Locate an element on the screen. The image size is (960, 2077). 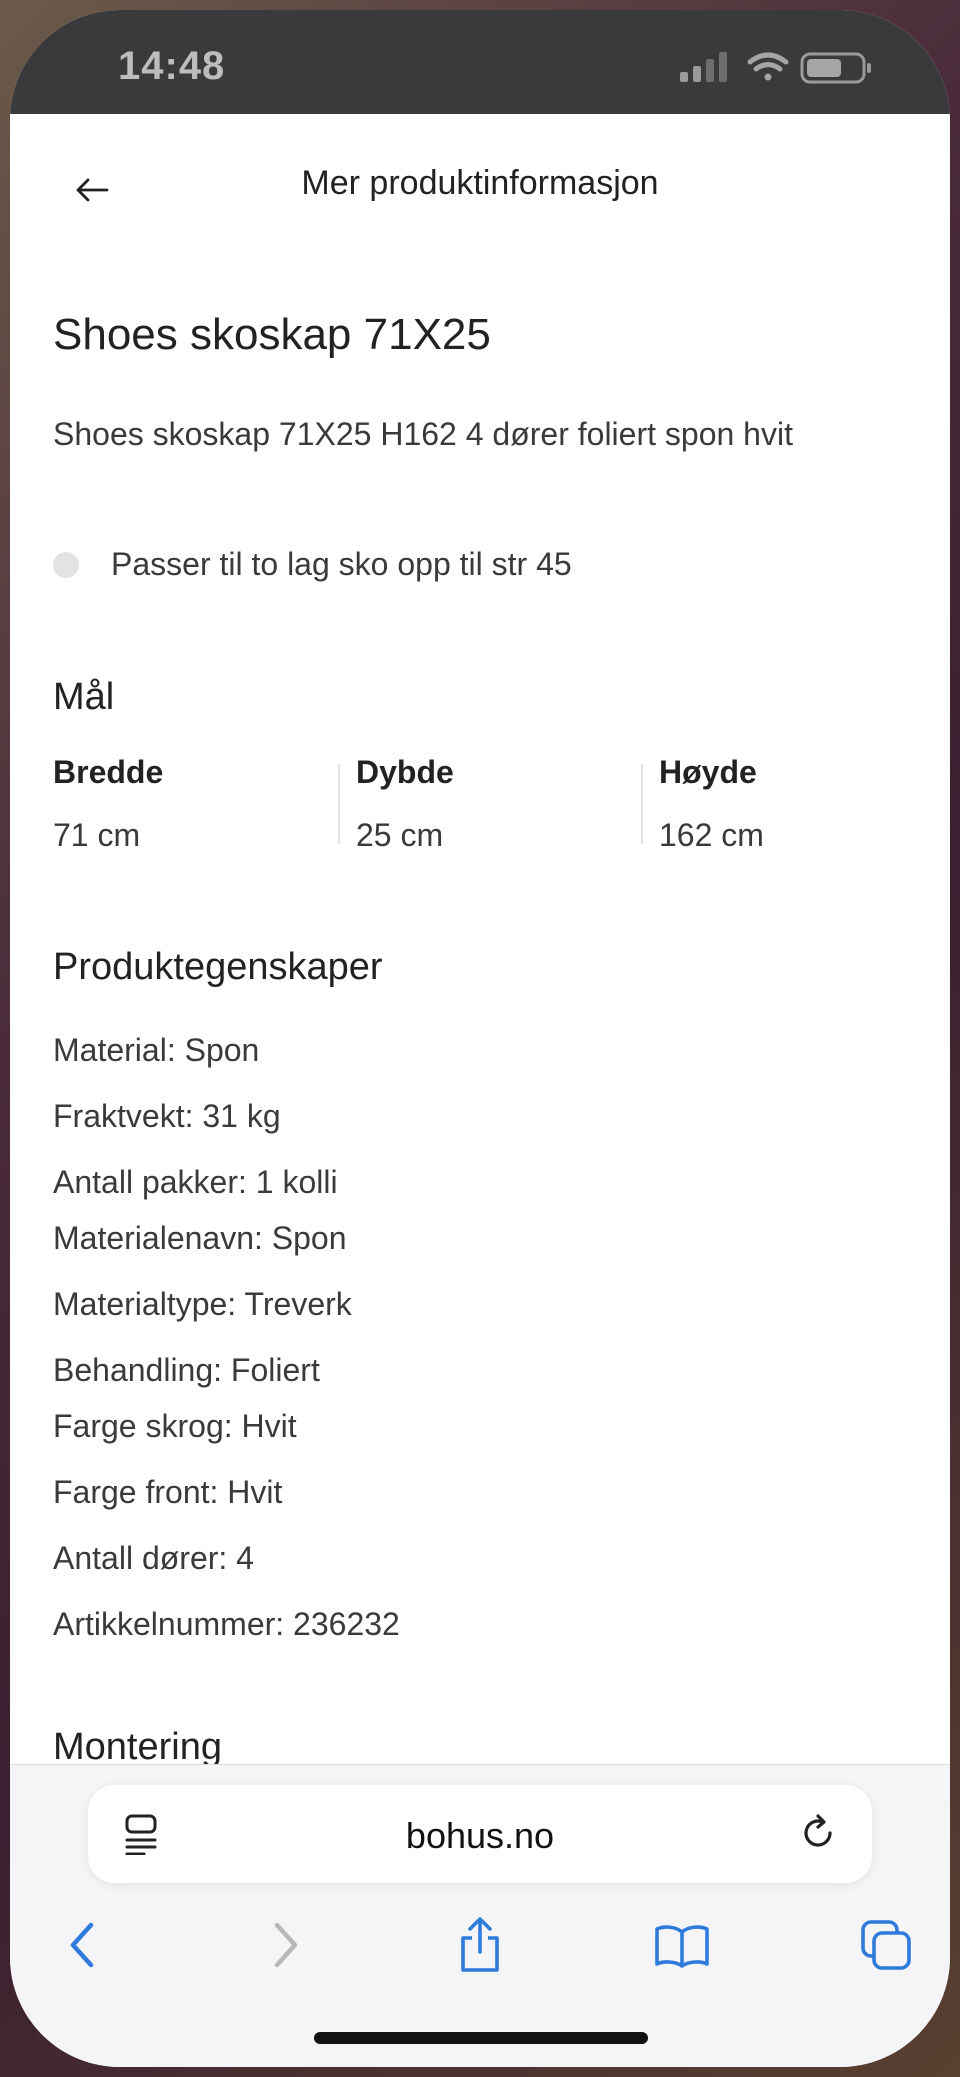
property-row: Artikkelnummer: 236232 is located at coordinates (226, 1624).